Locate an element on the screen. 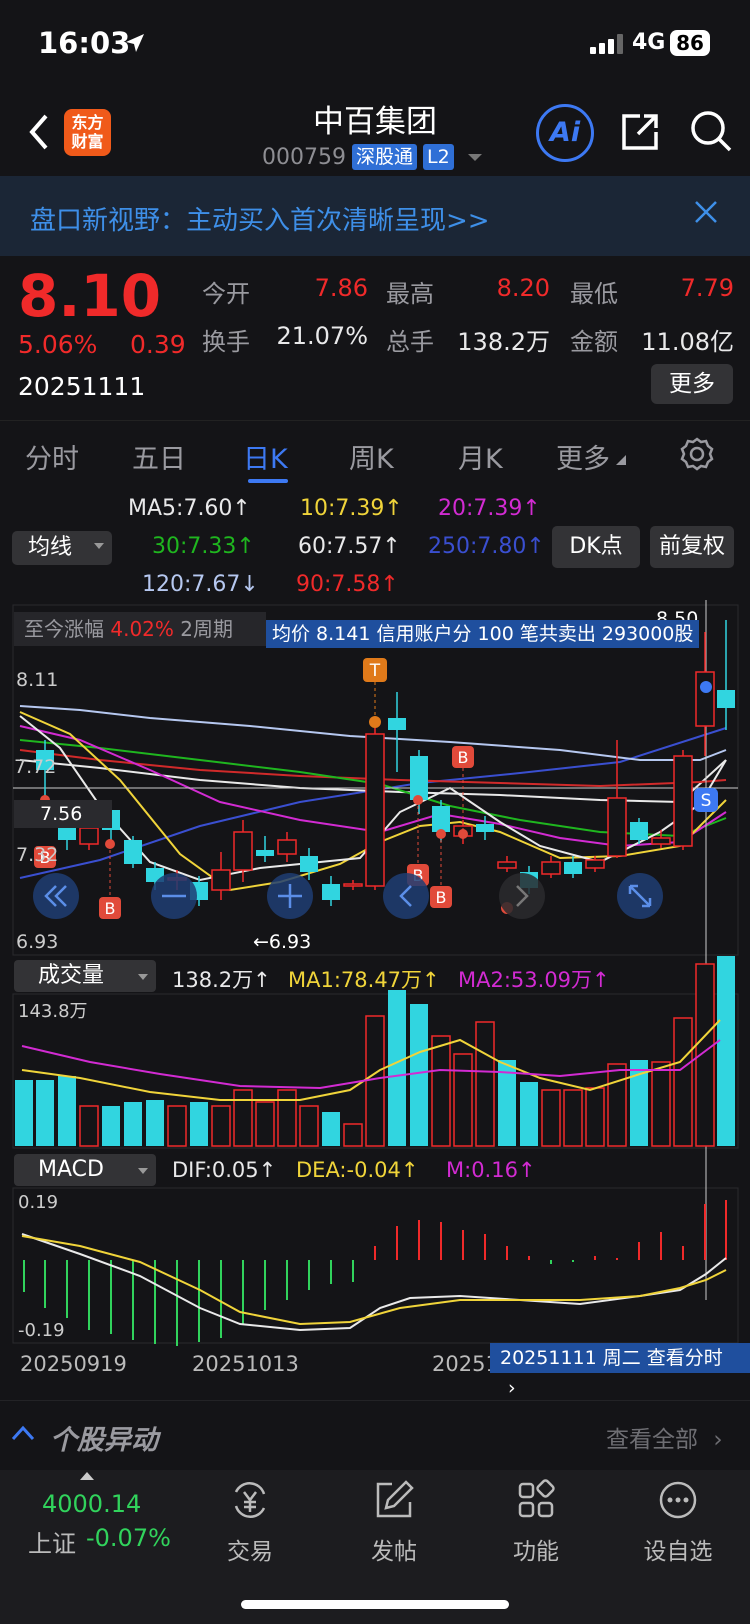 The width and height of the screenshot is (750, 1624). chevron-up-icon is located at coordinates (23, 1433).